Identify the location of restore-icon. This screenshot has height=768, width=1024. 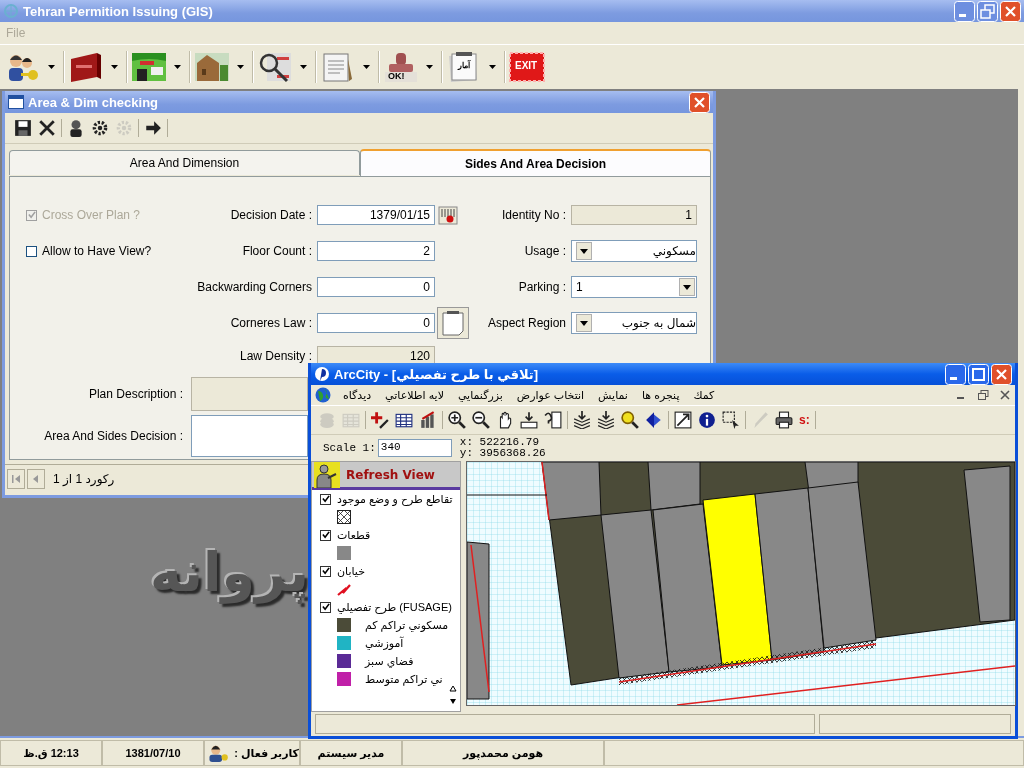
(983, 395).